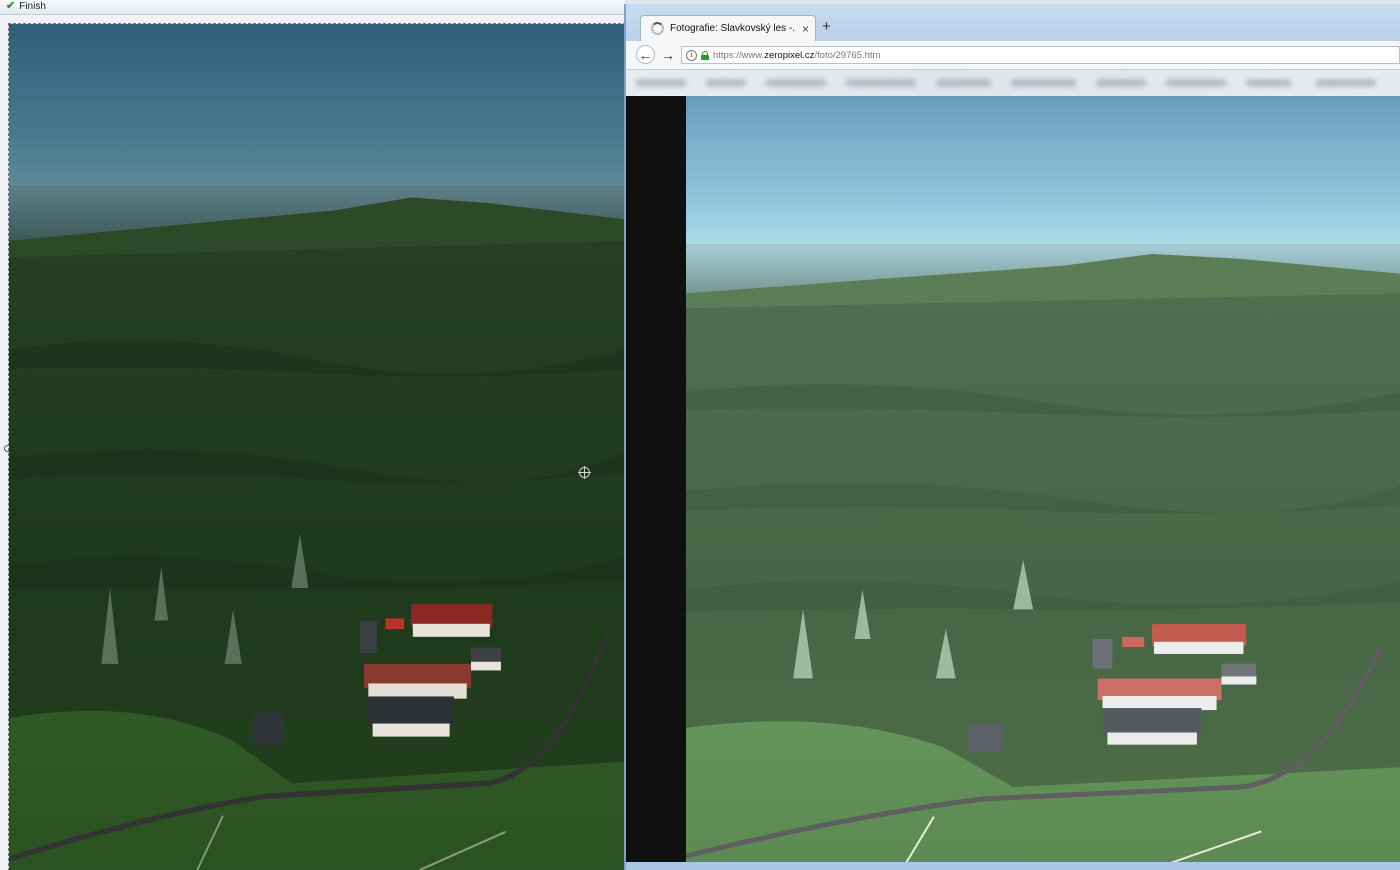  Describe the element at coordinates (1013, 83) in the screenshot. I see `bookmarks-toolbar-blurred` at that location.